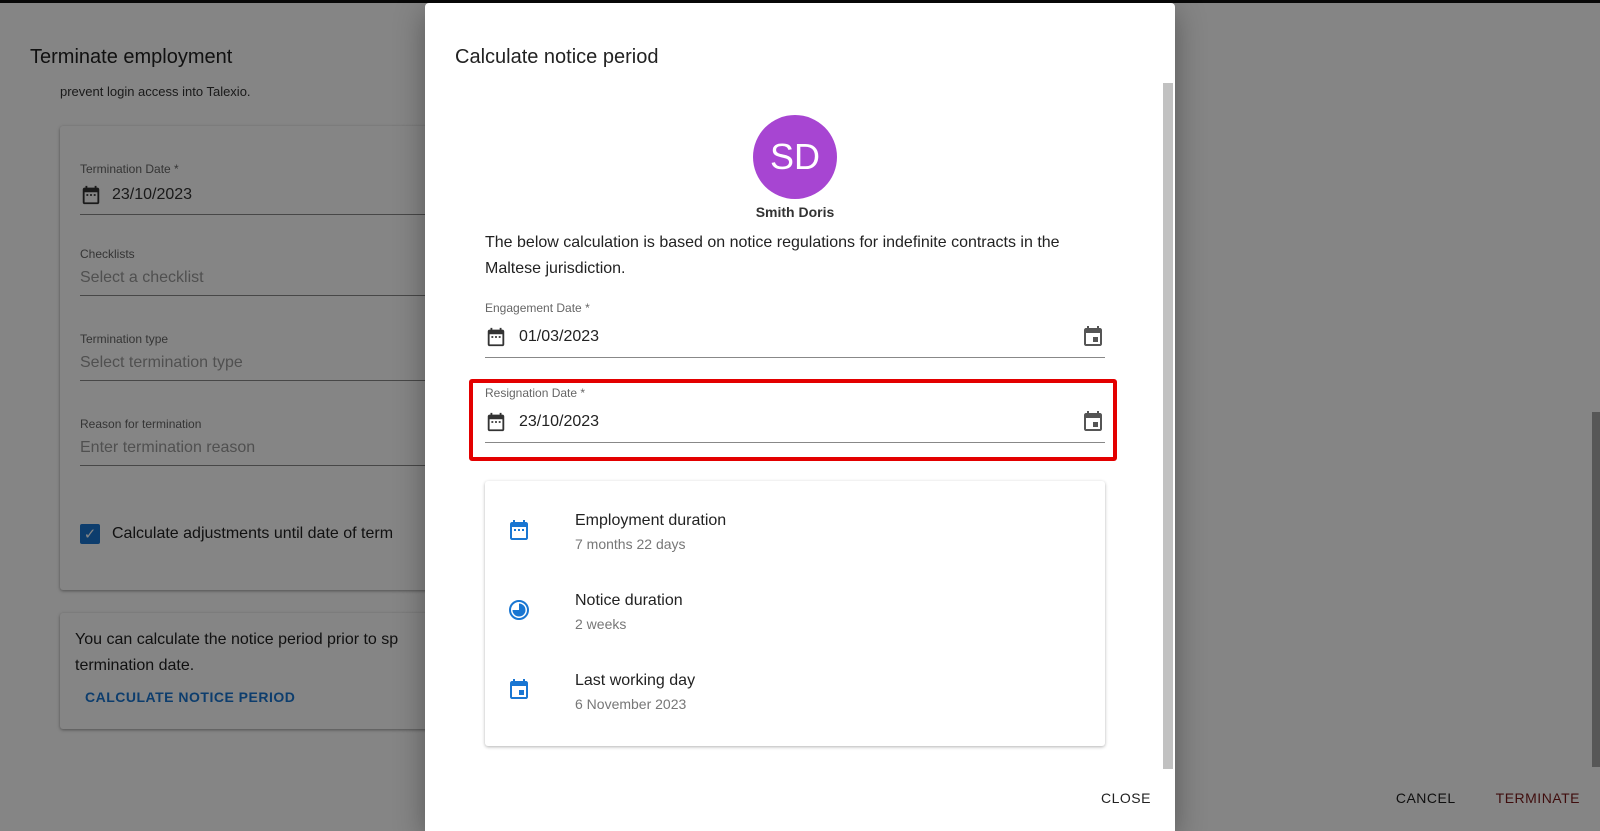  Describe the element at coordinates (557, 57) in the screenshot. I see `dialog-title: Calculate notice period` at that location.